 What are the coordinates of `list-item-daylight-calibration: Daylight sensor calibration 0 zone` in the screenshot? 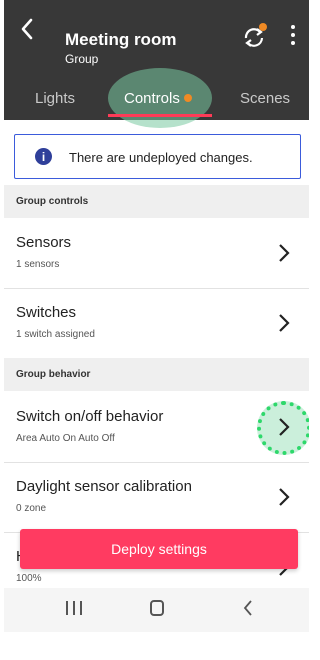 It's located at (156, 498).